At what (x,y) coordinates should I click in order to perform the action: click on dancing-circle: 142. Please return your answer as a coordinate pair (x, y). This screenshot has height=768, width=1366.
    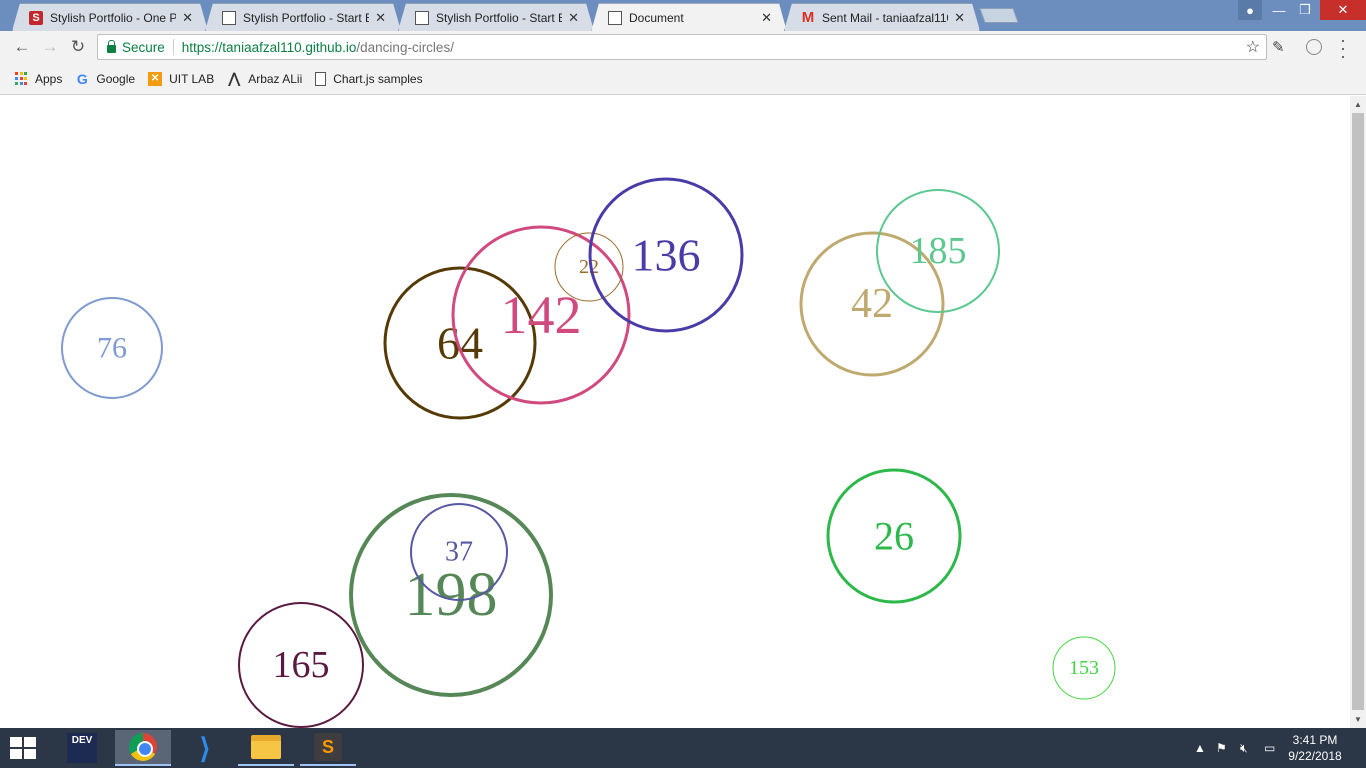
    Looking at the image, I should click on (541, 315).